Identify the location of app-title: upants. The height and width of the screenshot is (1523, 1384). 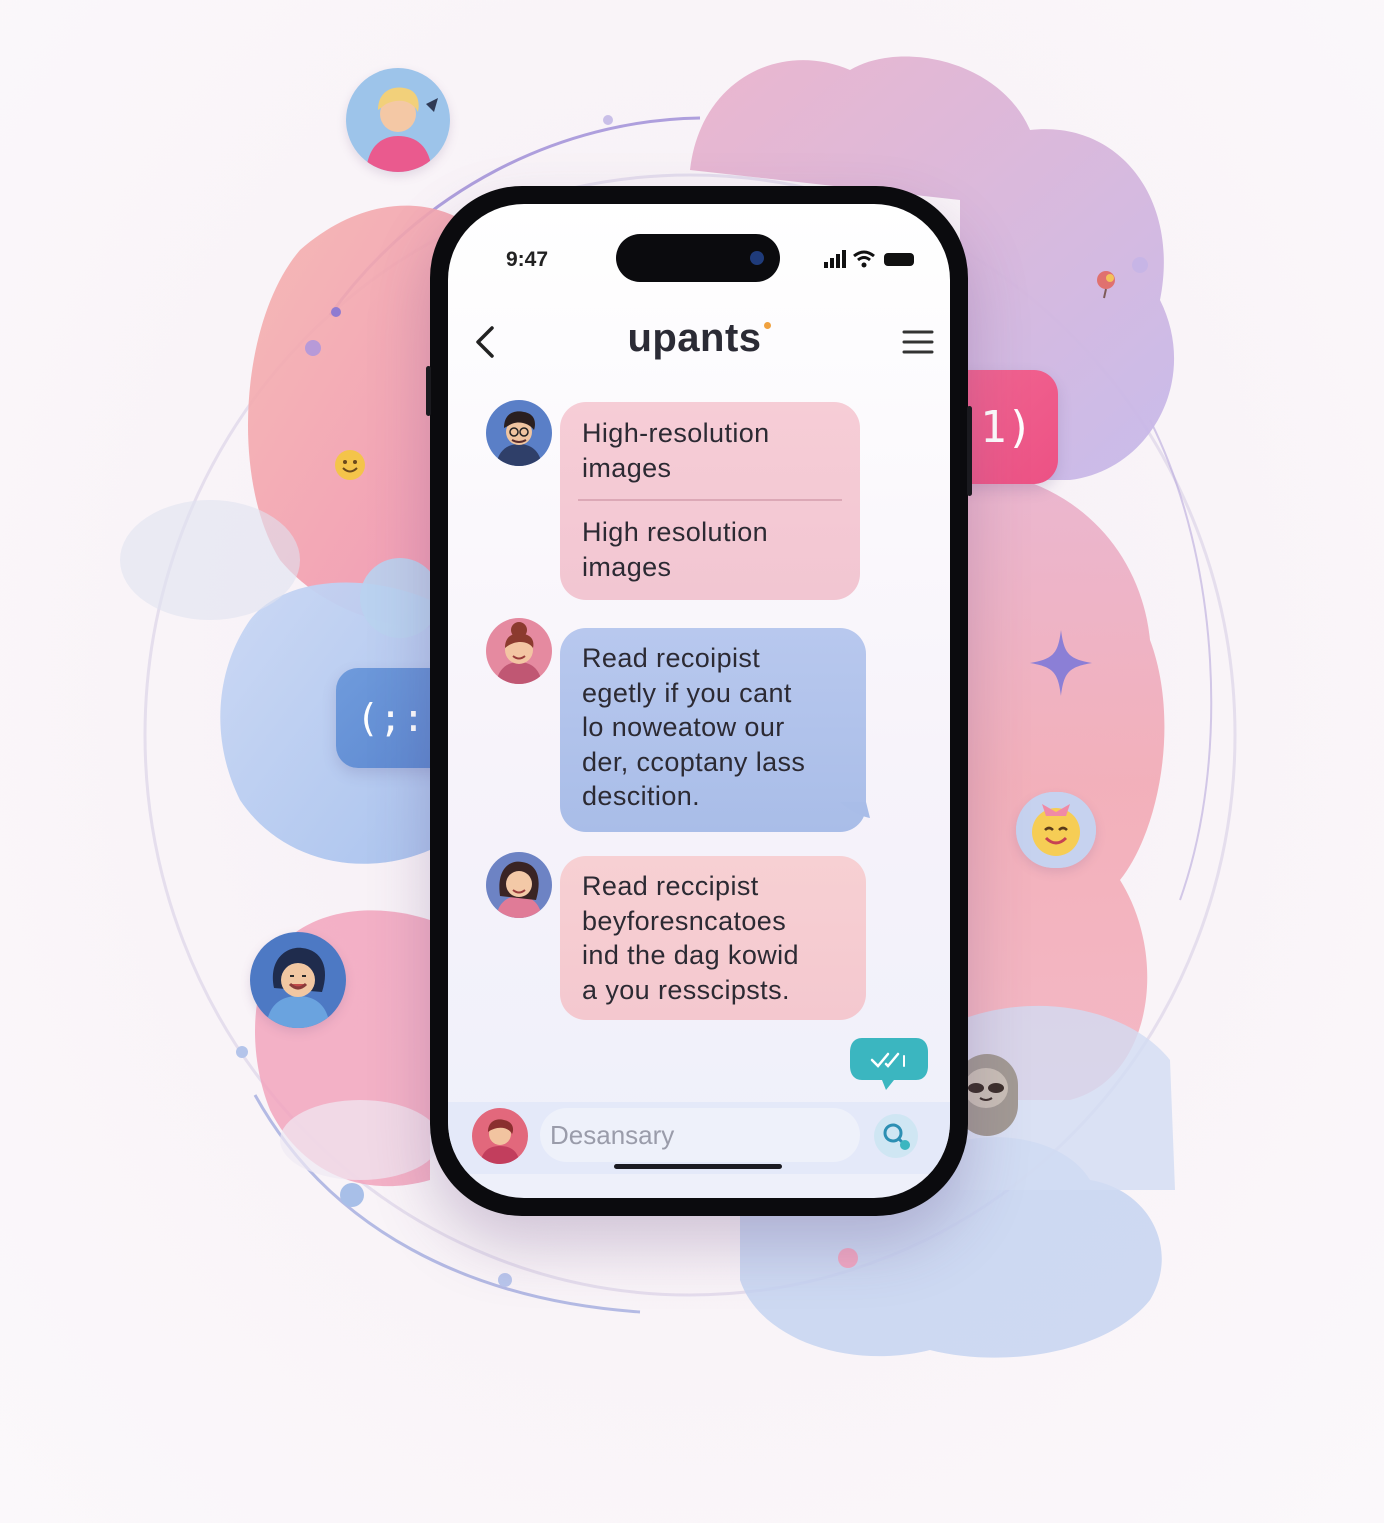
(699, 338).